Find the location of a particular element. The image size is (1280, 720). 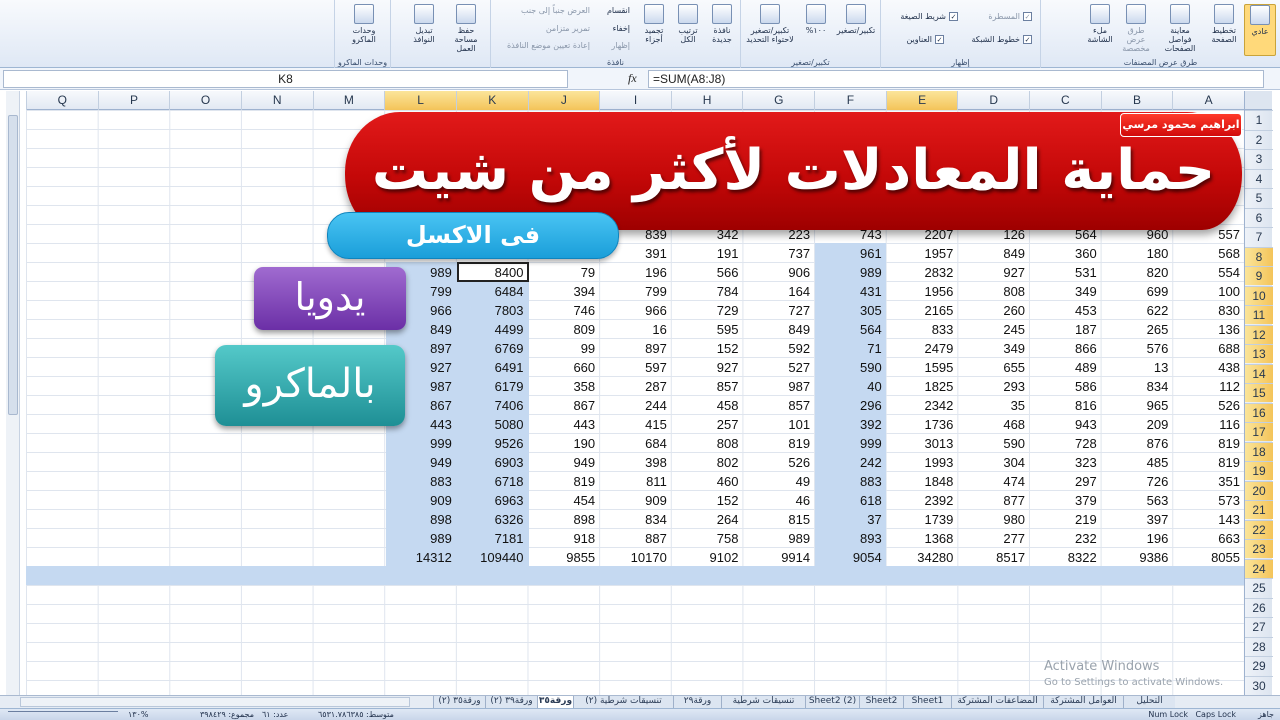

hide-button: إخفاء is located at coordinates (621, 28).